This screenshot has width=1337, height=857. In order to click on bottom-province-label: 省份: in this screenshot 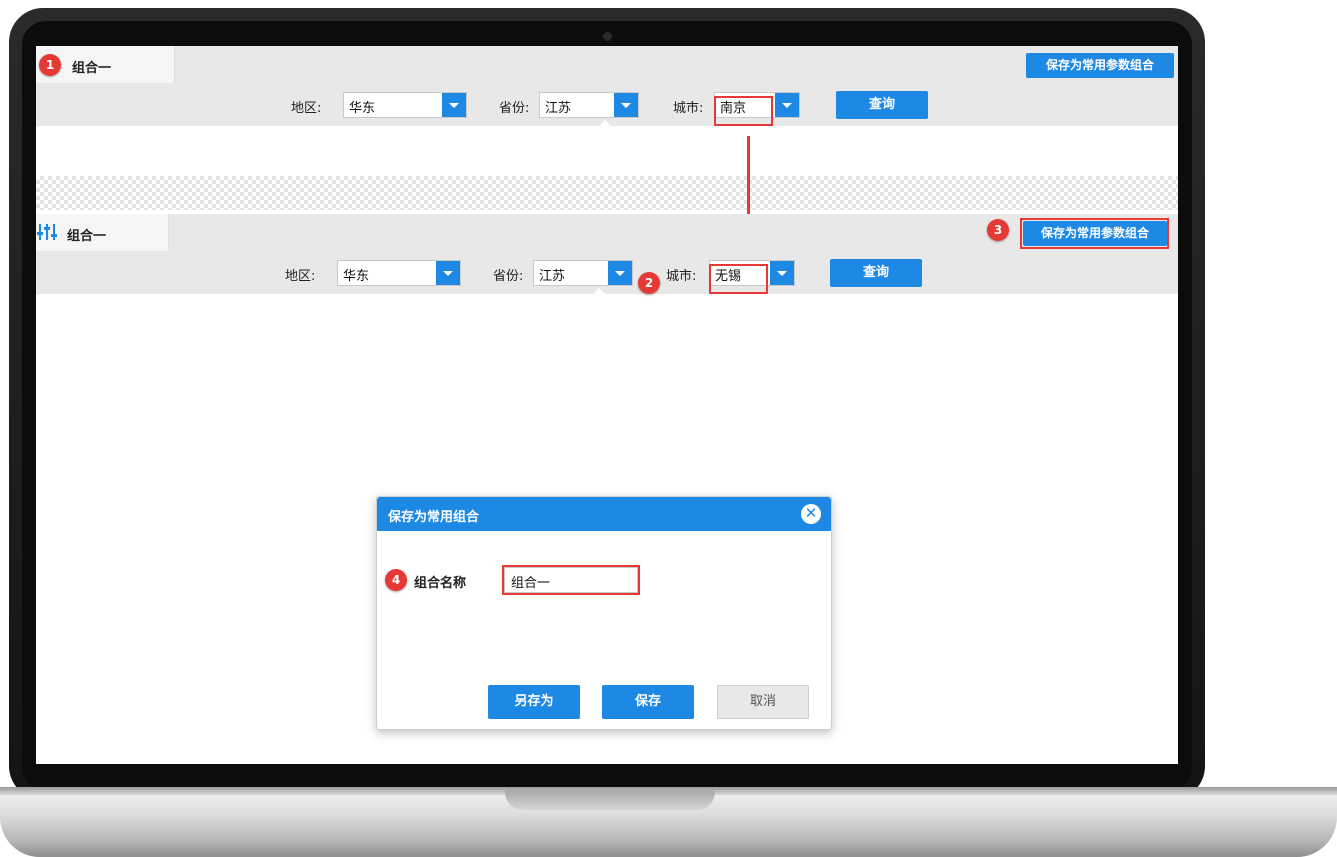, I will do `click(508, 276)`.